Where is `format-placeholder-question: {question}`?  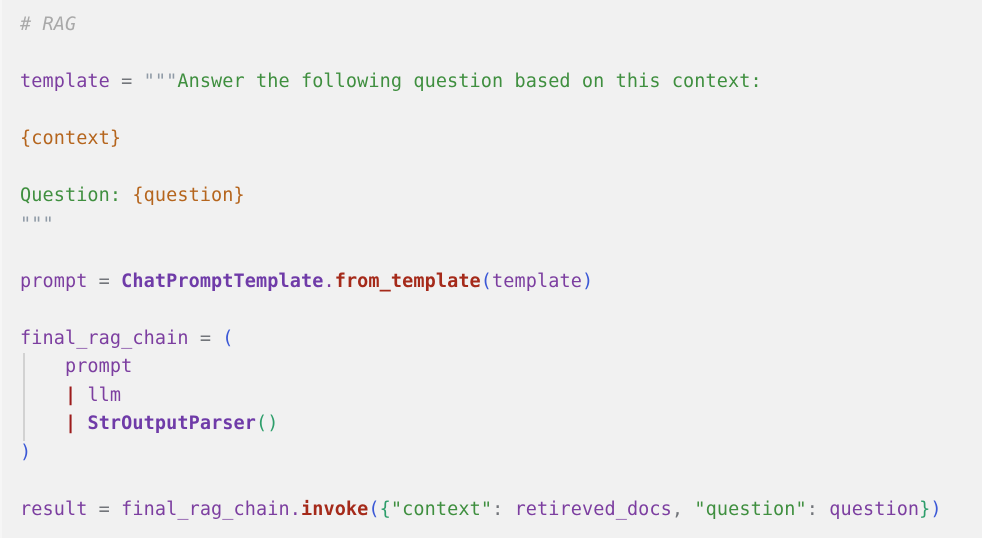
format-placeholder-question: {question} is located at coordinates (188, 195).